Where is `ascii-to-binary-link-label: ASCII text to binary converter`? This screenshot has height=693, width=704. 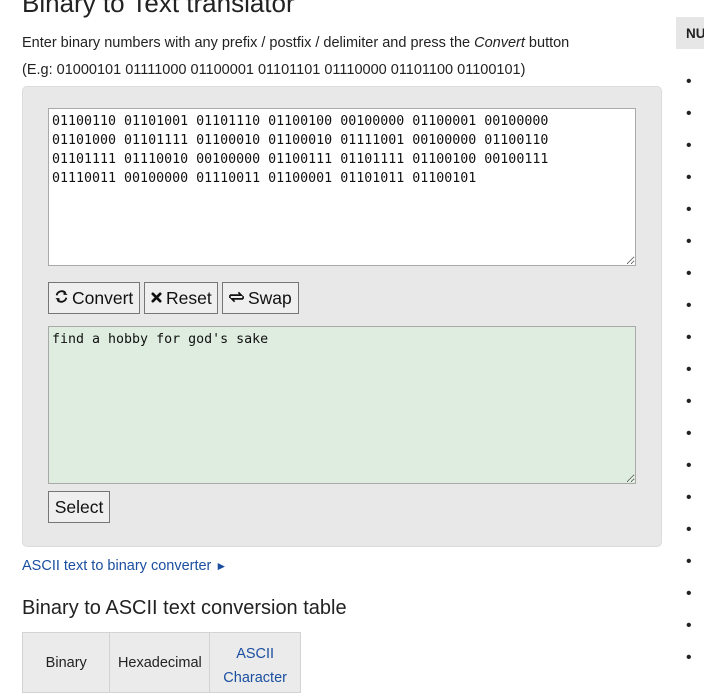
ascii-to-binary-link-label: ASCII text to binary converter is located at coordinates (117, 566).